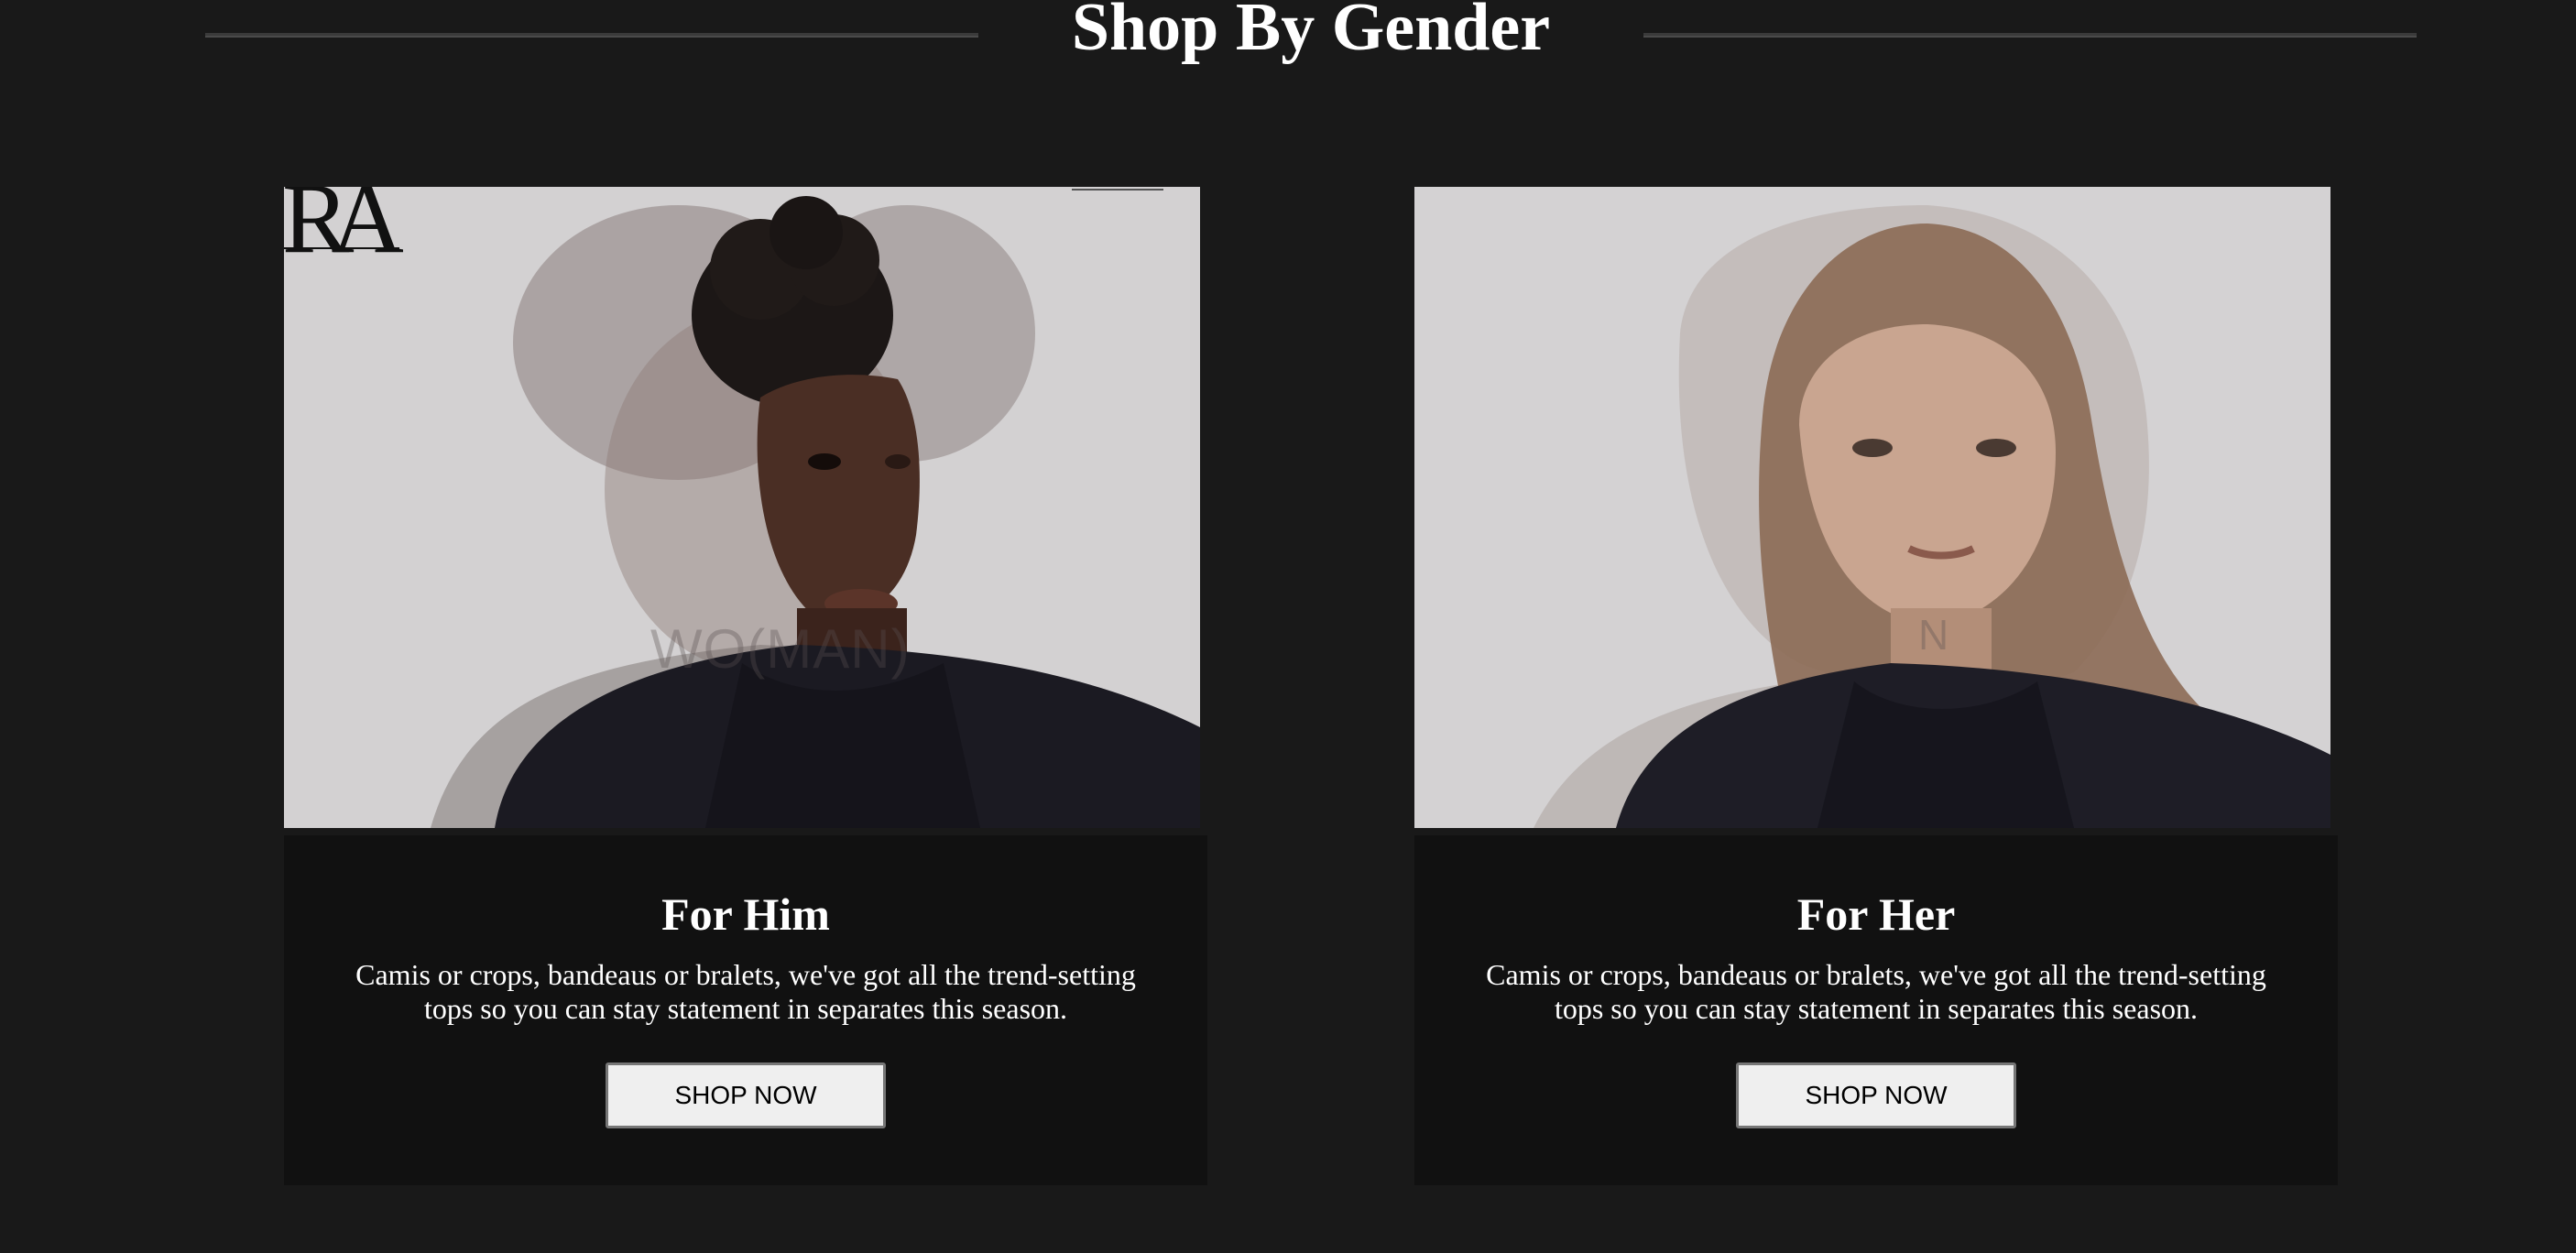  I want to click on brand-logo: RA, so click(344, 230).